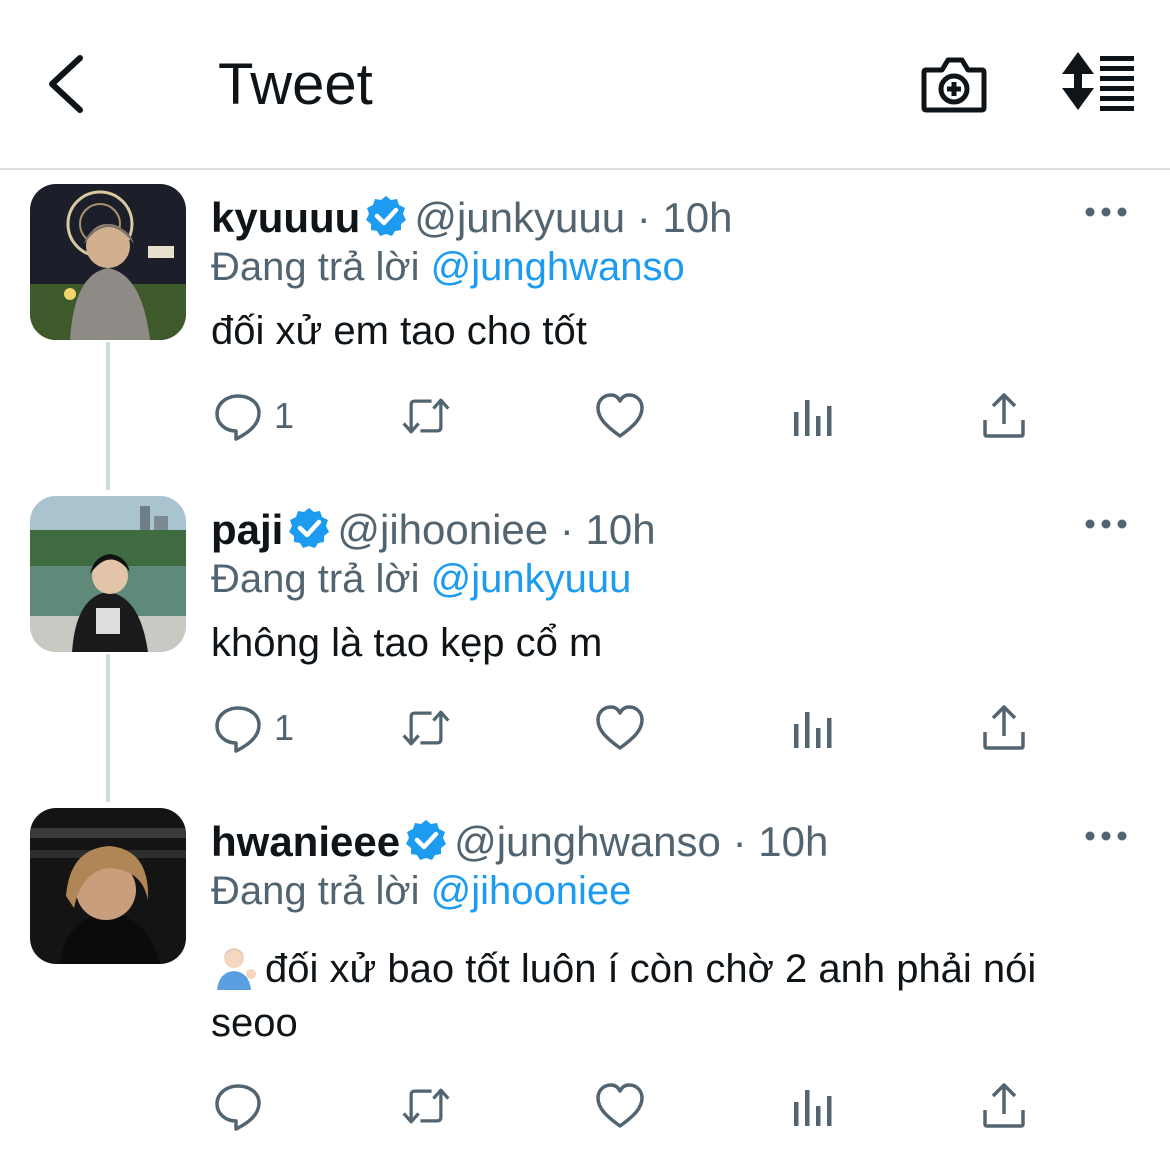 This screenshot has height=1158, width=1170. Describe the element at coordinates (305, 841) in the screenshot. I see `display-name: hwanieee` at that location.